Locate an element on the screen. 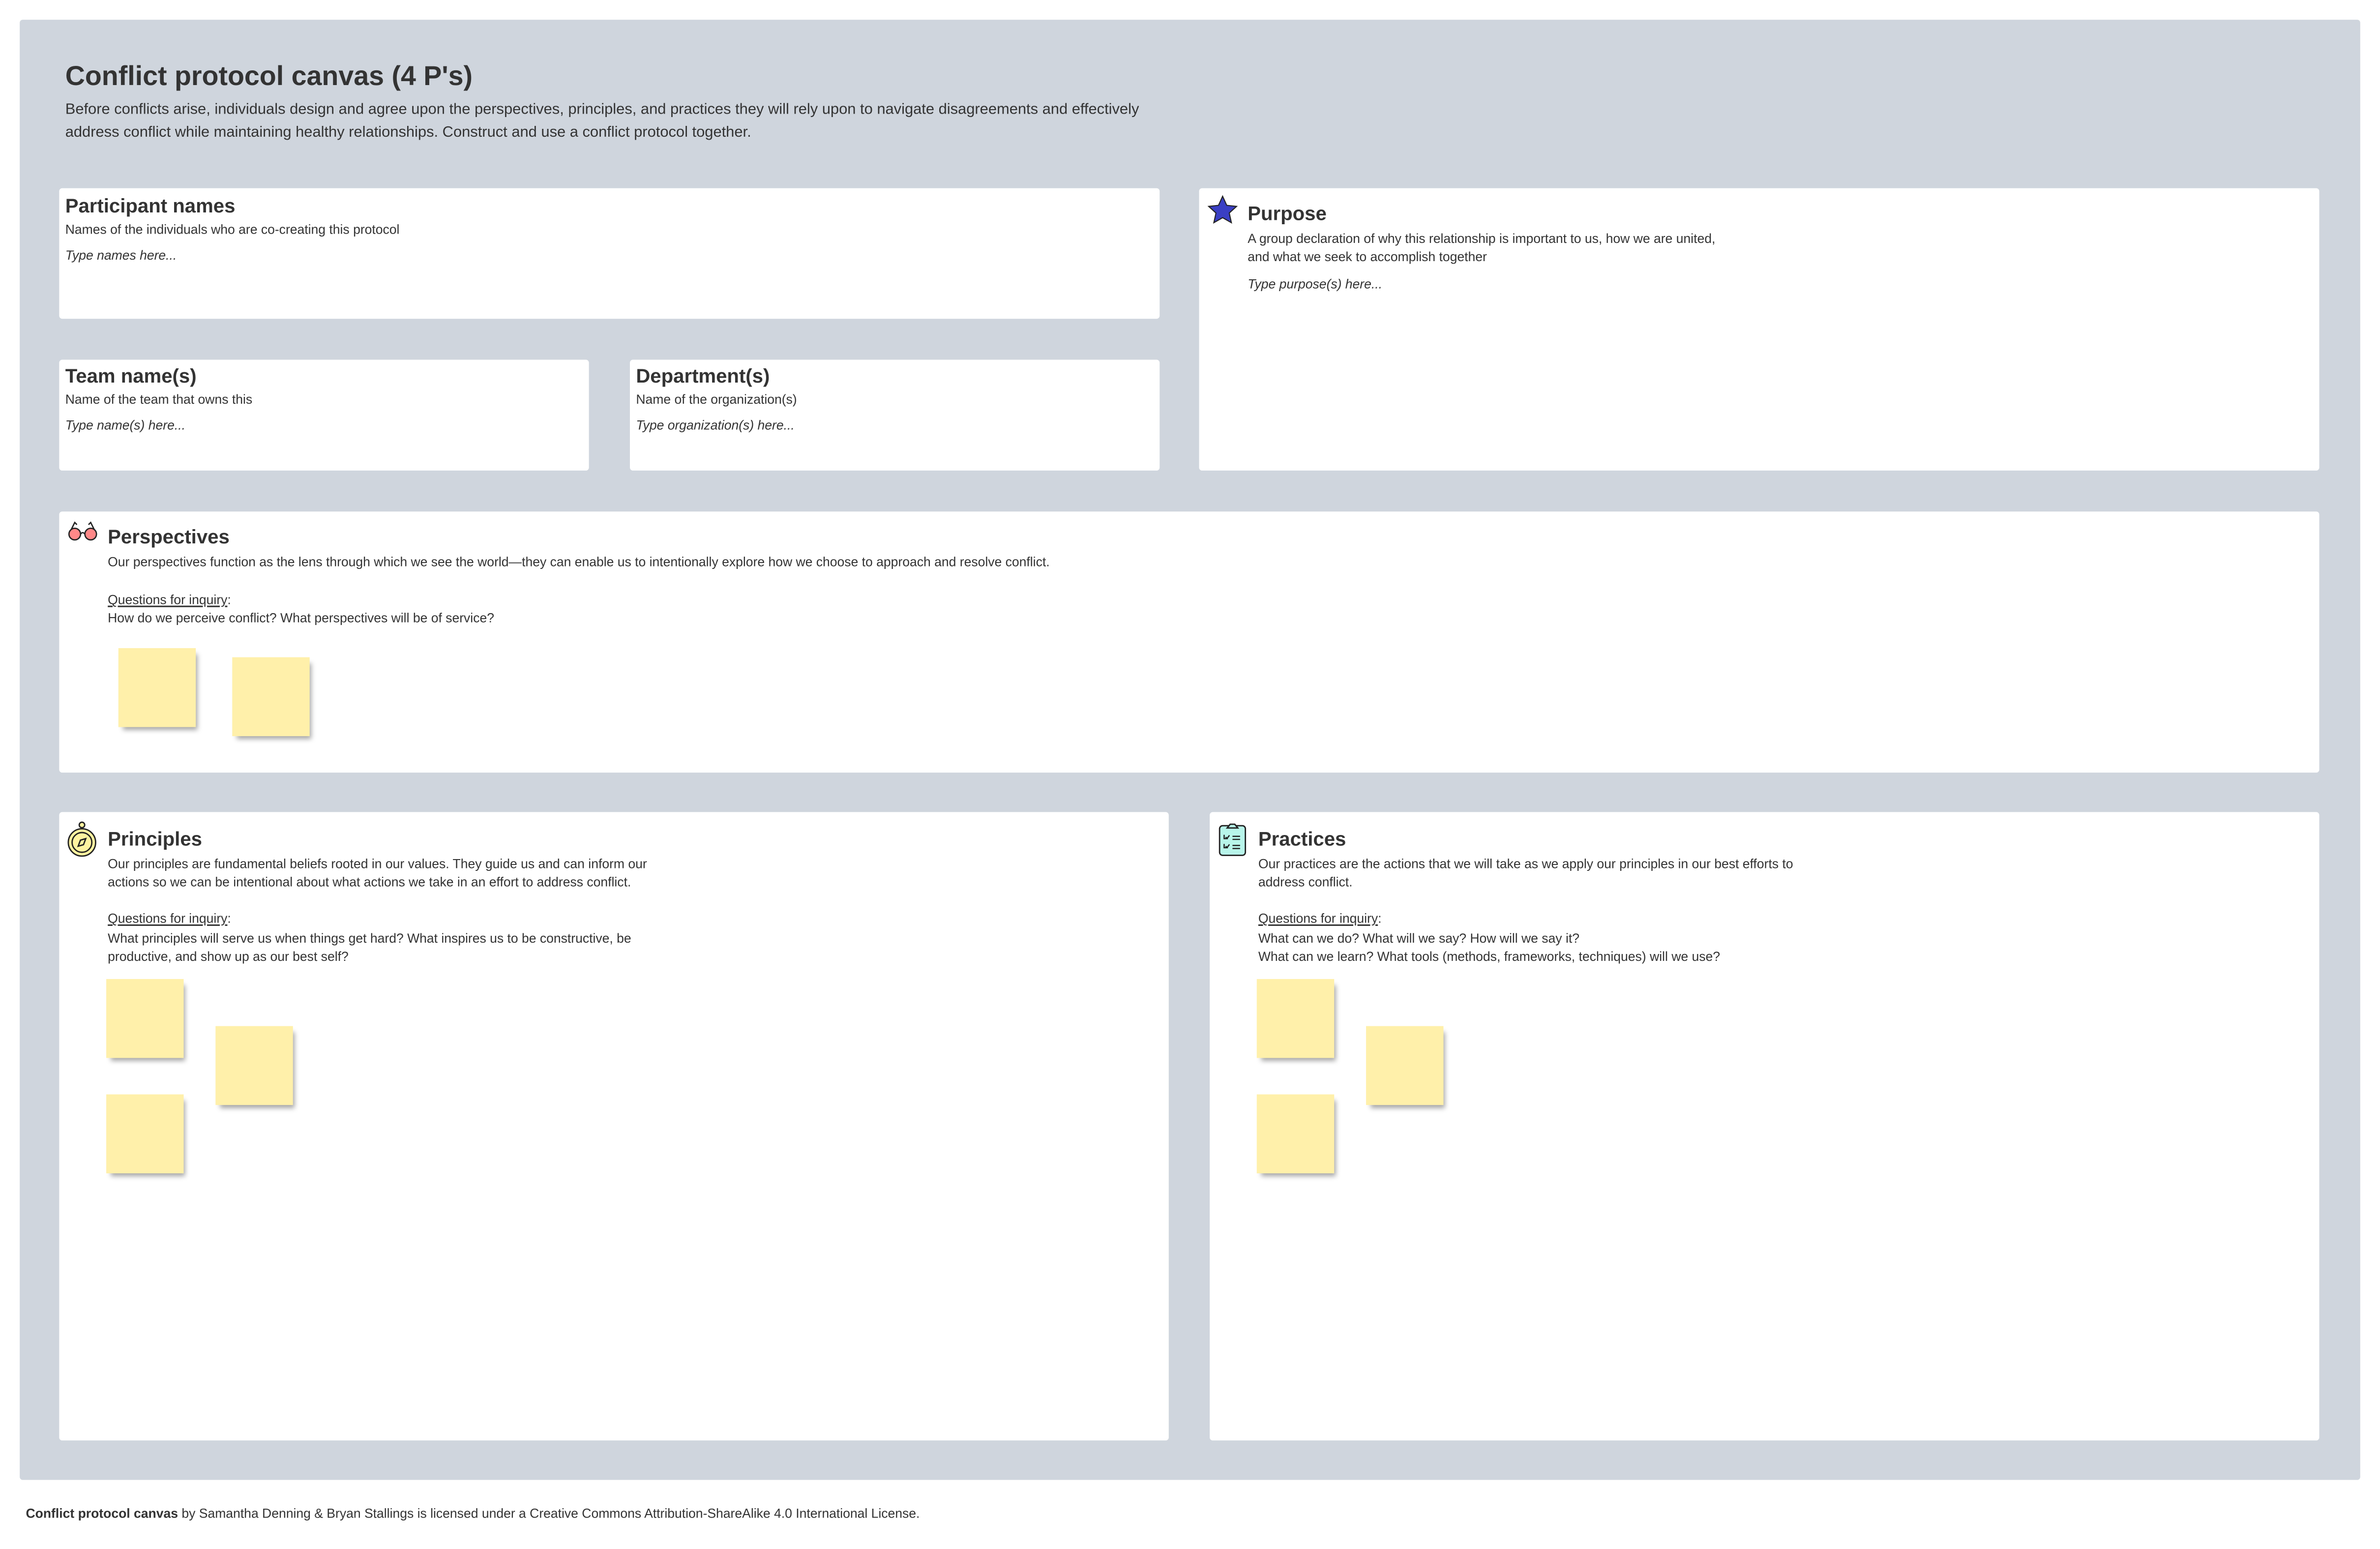  page-title: Conflict protocol canvas (4 P's) is located at coordinates (269, 75).